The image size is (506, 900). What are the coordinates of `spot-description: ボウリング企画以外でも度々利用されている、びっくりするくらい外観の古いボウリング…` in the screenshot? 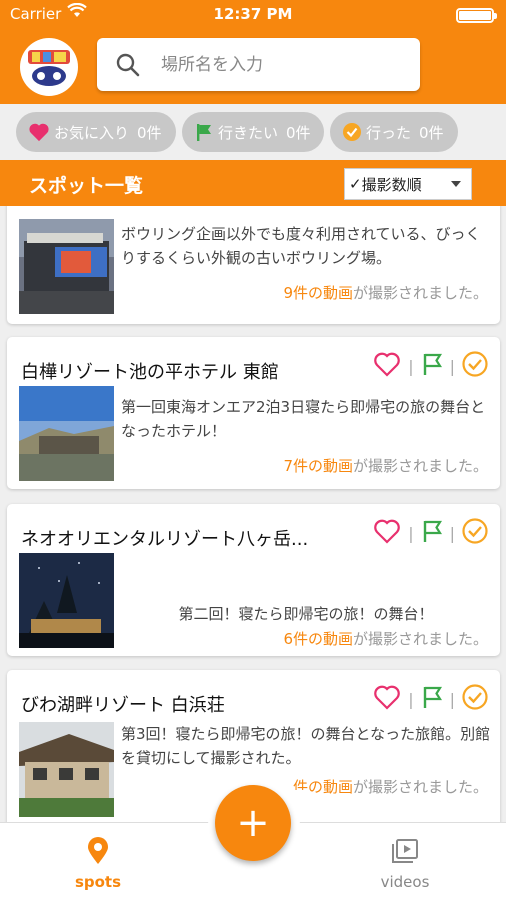 It's located at (301, 246).